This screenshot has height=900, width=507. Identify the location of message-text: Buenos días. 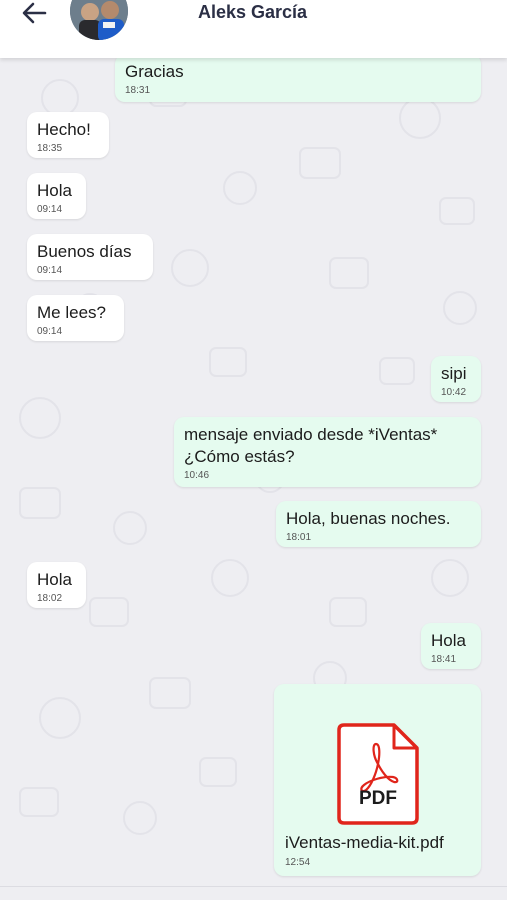
(84, 251).